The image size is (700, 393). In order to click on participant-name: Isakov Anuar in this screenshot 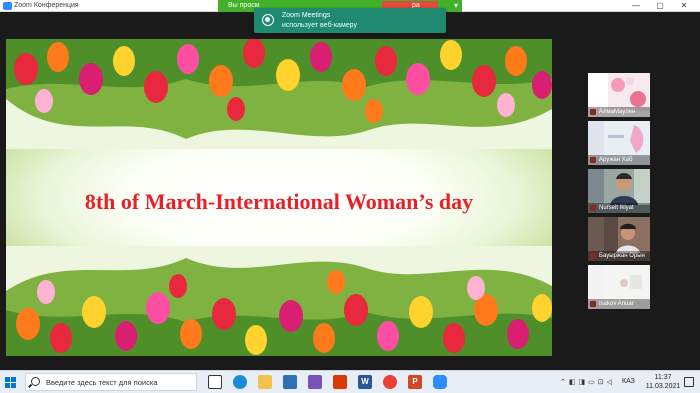, I will do `click(619, 304)`.